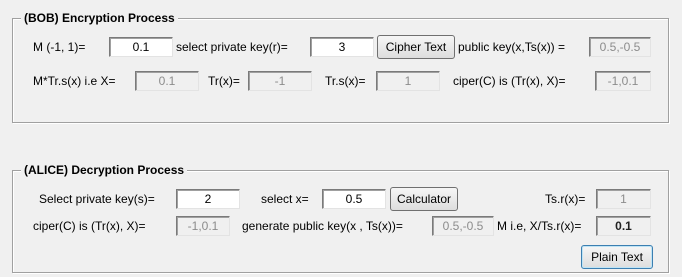 The width and height of the screenshot is (682, 277). What do you see at coordinates (345, 81) in the screenshot?
I see `trs-label: Tr.s(x)=` at bounding box center [345, 81].